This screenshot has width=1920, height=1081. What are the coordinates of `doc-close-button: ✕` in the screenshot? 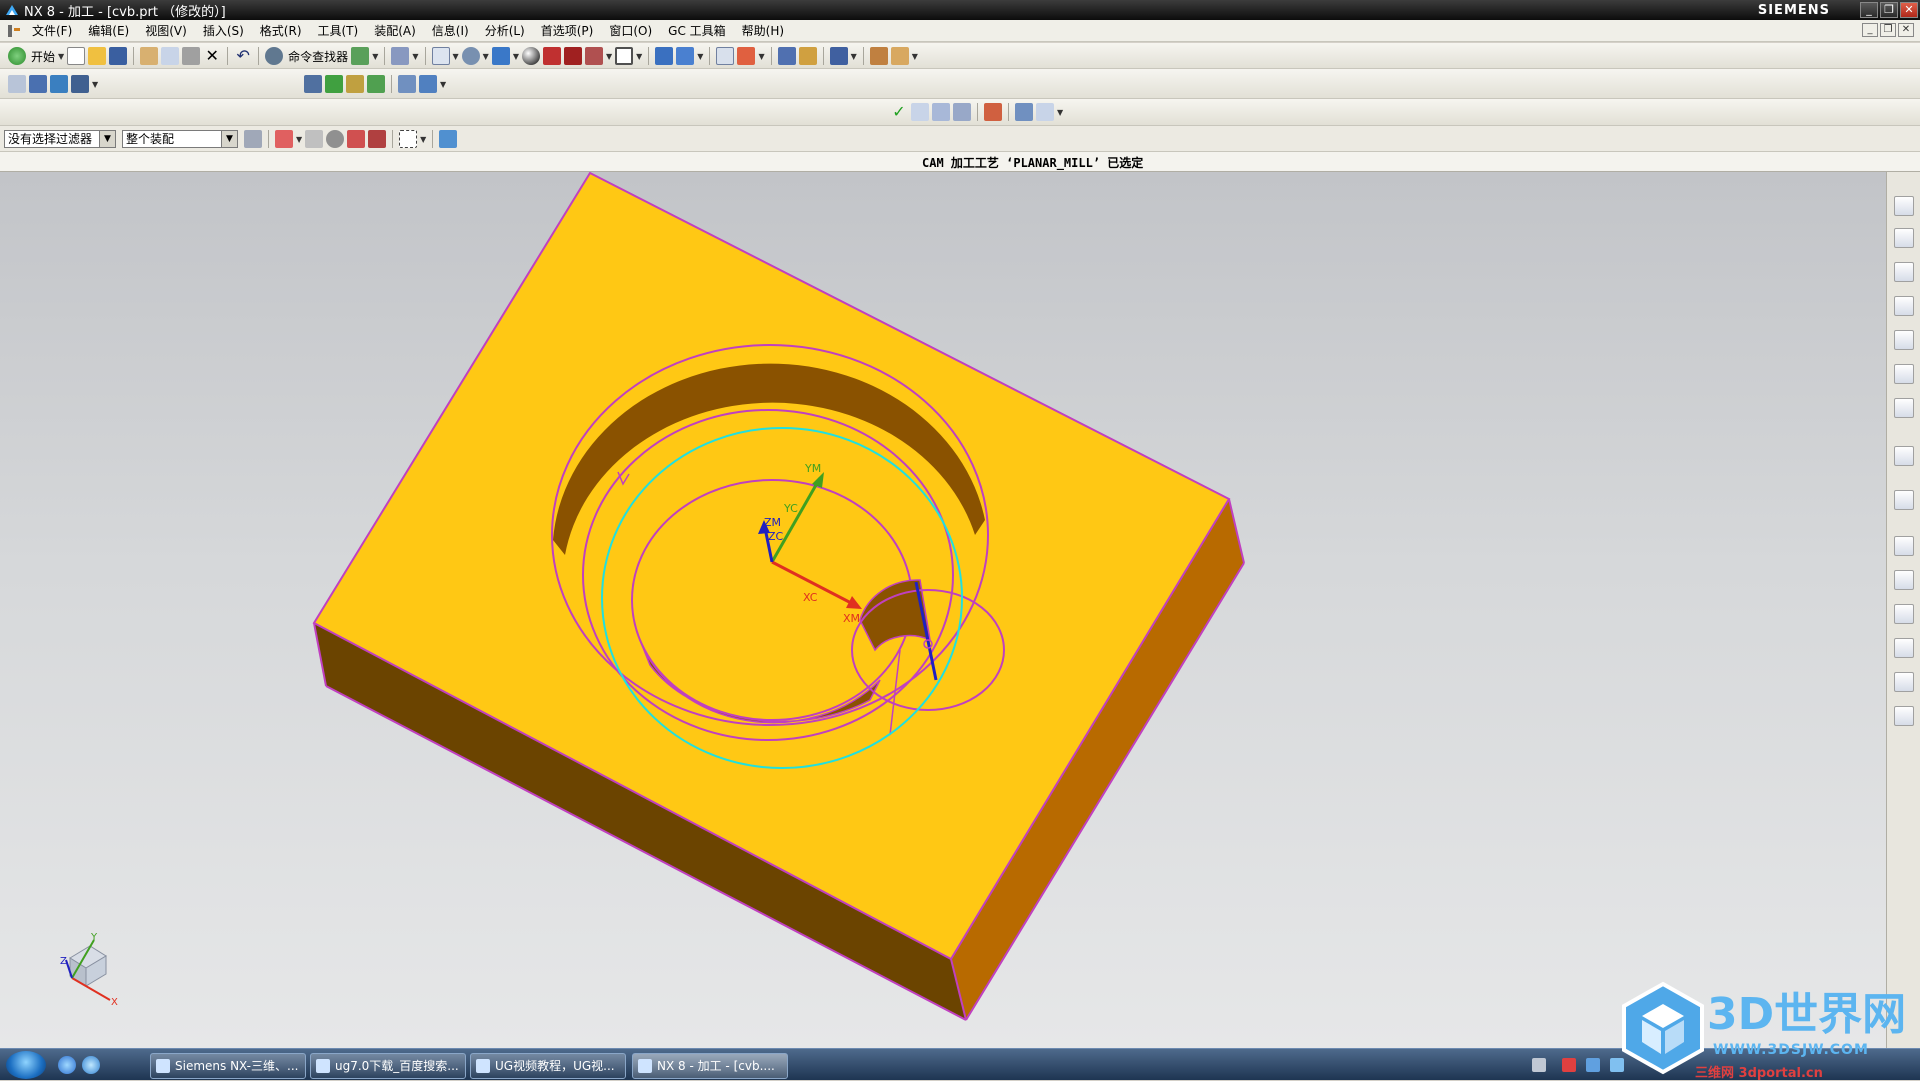 It's located at (1906, 30).